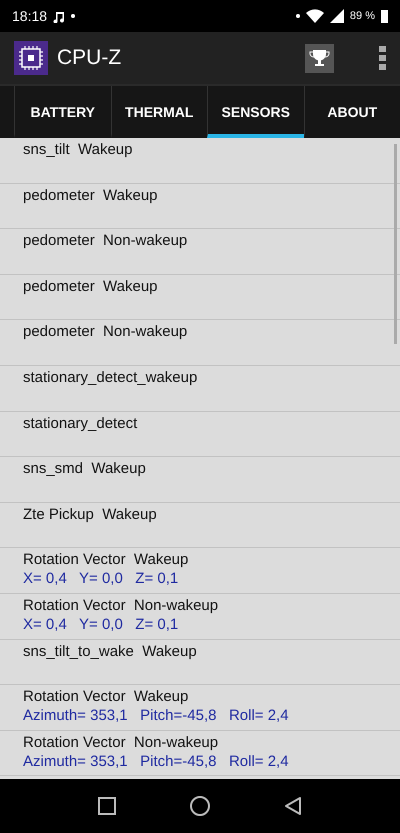 Image resolution: width=400 pixels, height=833 pixels. I want to click on trophy-icon, so click(319, 58).